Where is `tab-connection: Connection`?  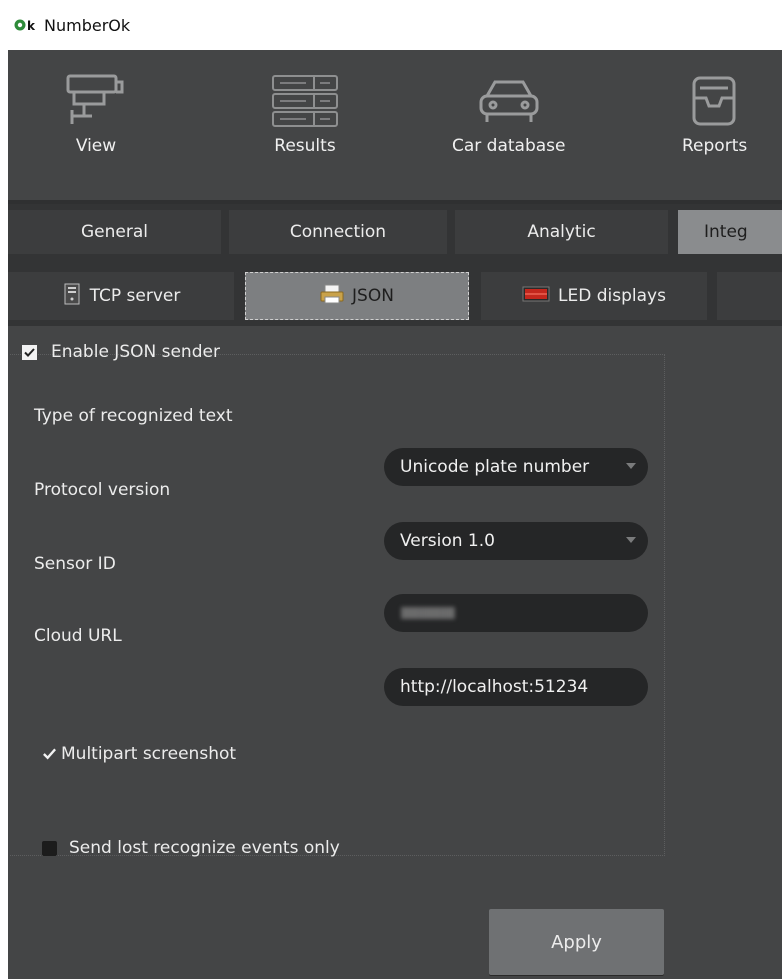
tab-connection: Connection is located at coordinates (338, 232).